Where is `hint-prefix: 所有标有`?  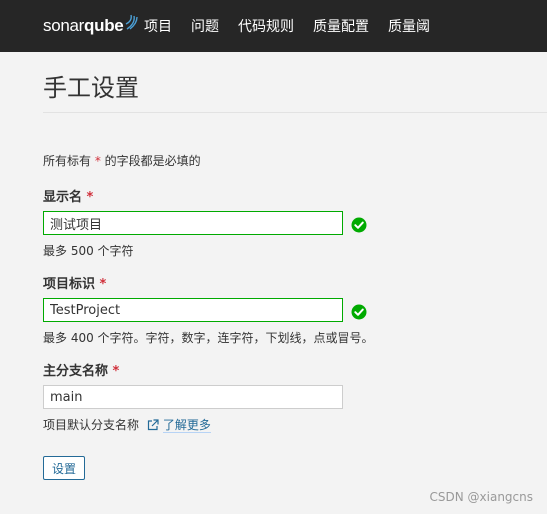
hint-prefix: 所有标有 is located at coordinates (69, 161).